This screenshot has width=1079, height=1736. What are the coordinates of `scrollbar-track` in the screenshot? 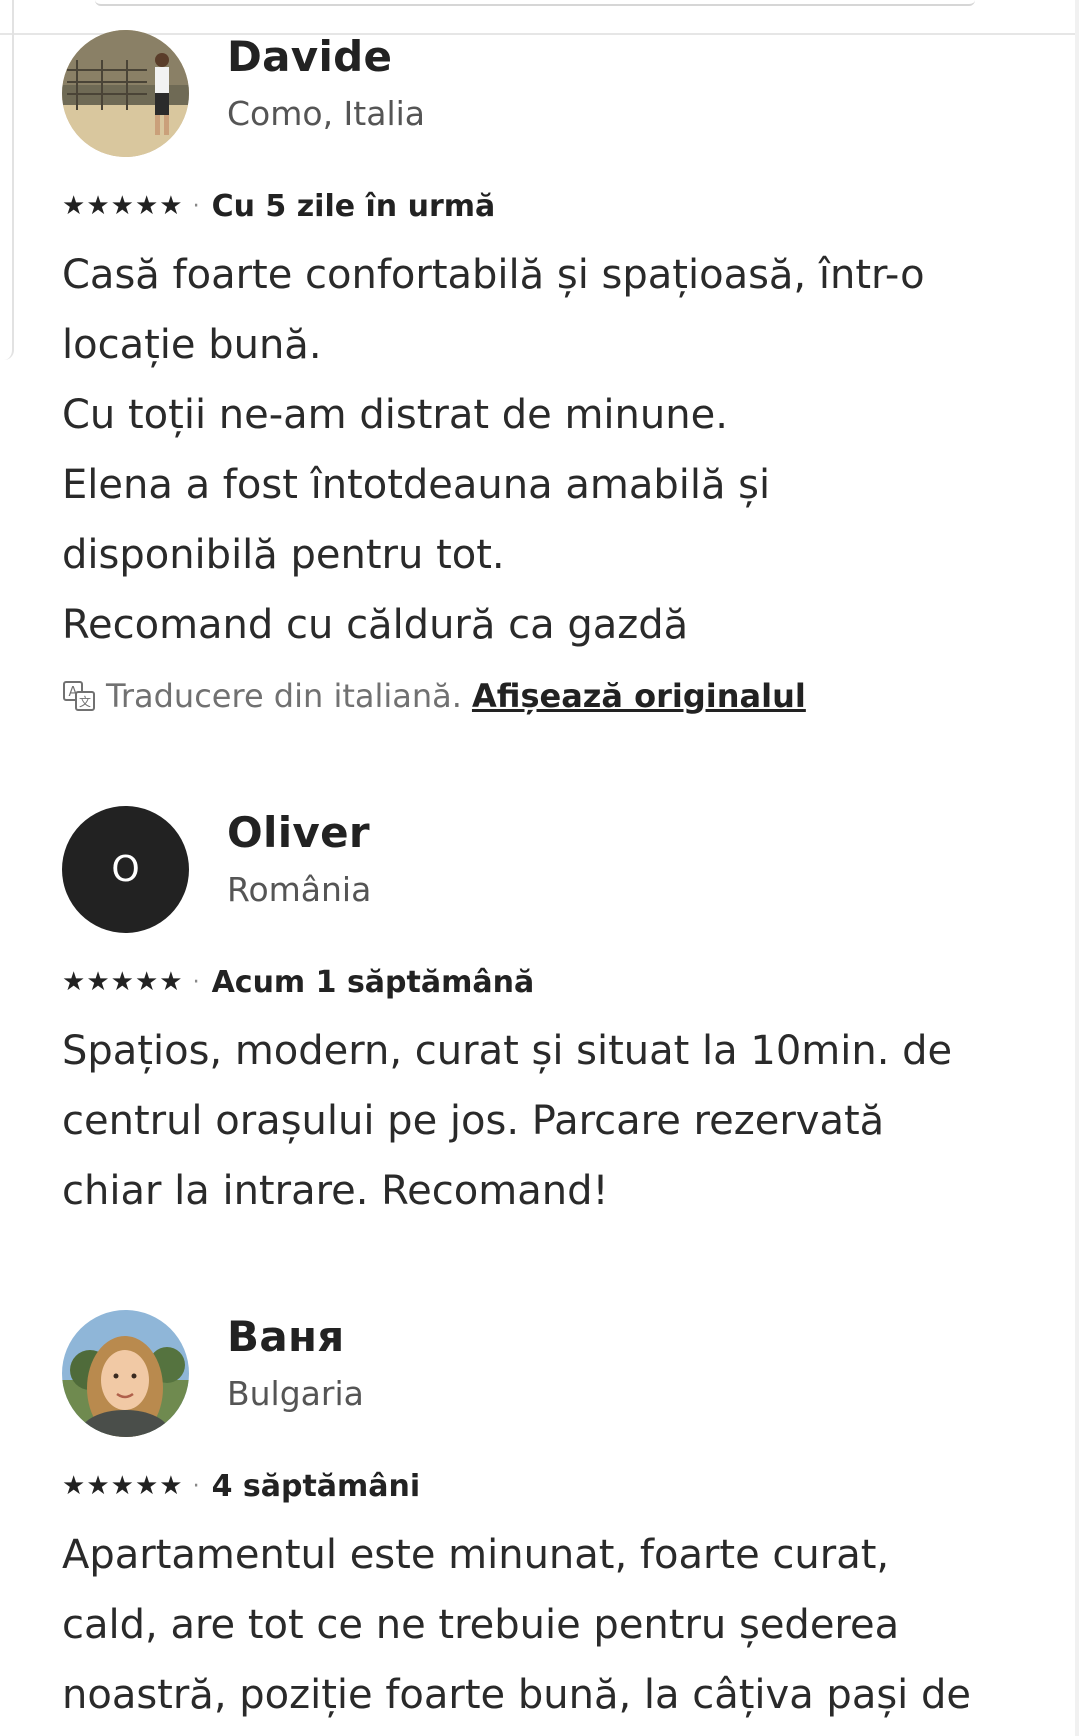 It's located at (1077, 868).